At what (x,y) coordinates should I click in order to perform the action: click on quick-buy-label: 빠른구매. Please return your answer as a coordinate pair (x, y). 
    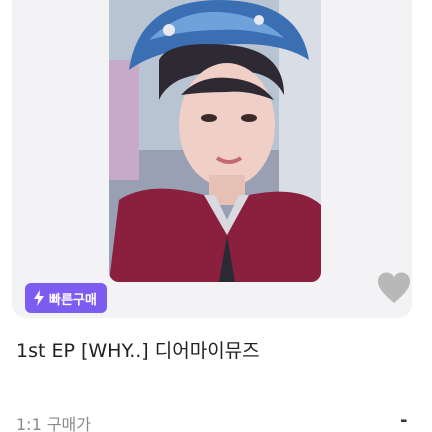
    Looking at the image, I should click on (73, 300).